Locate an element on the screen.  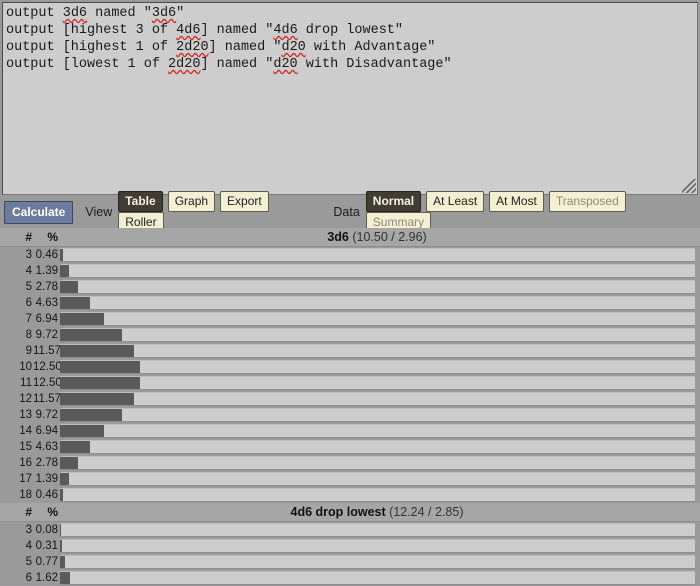
data-normal-button: Normal is located at coordinates (393, 201).